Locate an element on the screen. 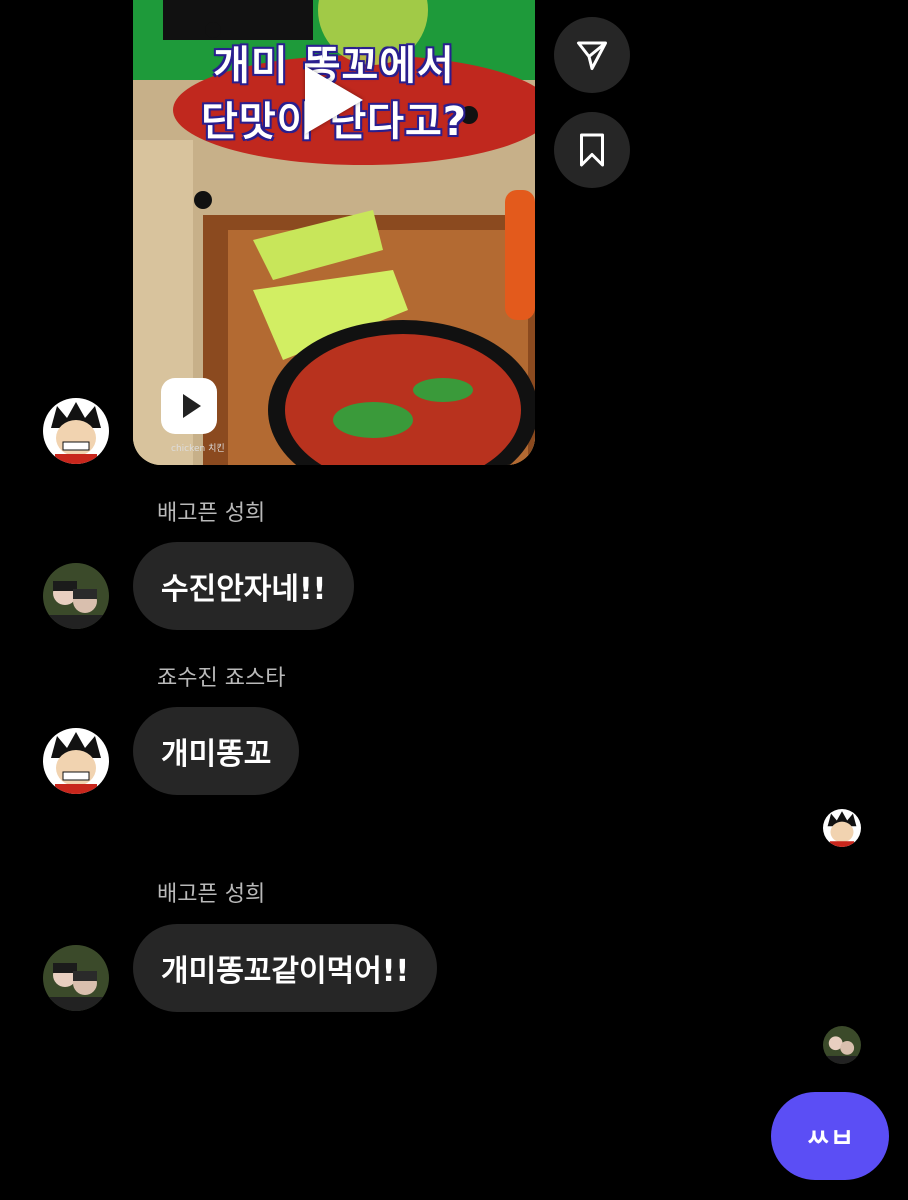 This screenshot has height=1200, width=908. floating-action-button: ㅆㅂ is located at coordinates (830, 1136).